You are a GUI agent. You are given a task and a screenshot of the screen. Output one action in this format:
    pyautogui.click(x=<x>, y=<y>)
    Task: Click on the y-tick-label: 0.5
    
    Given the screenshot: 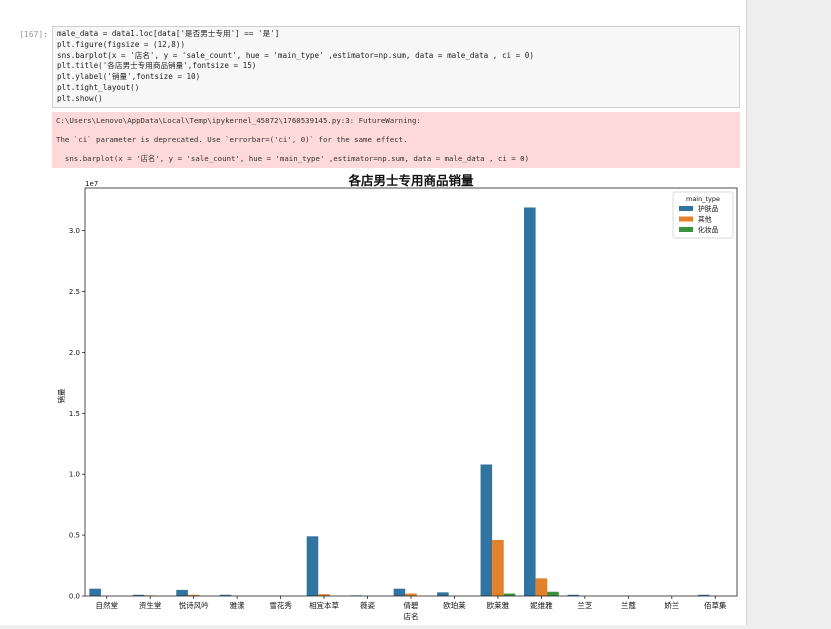 What is the action you would take?
    pyautogui.click(x=74, y=536)
    